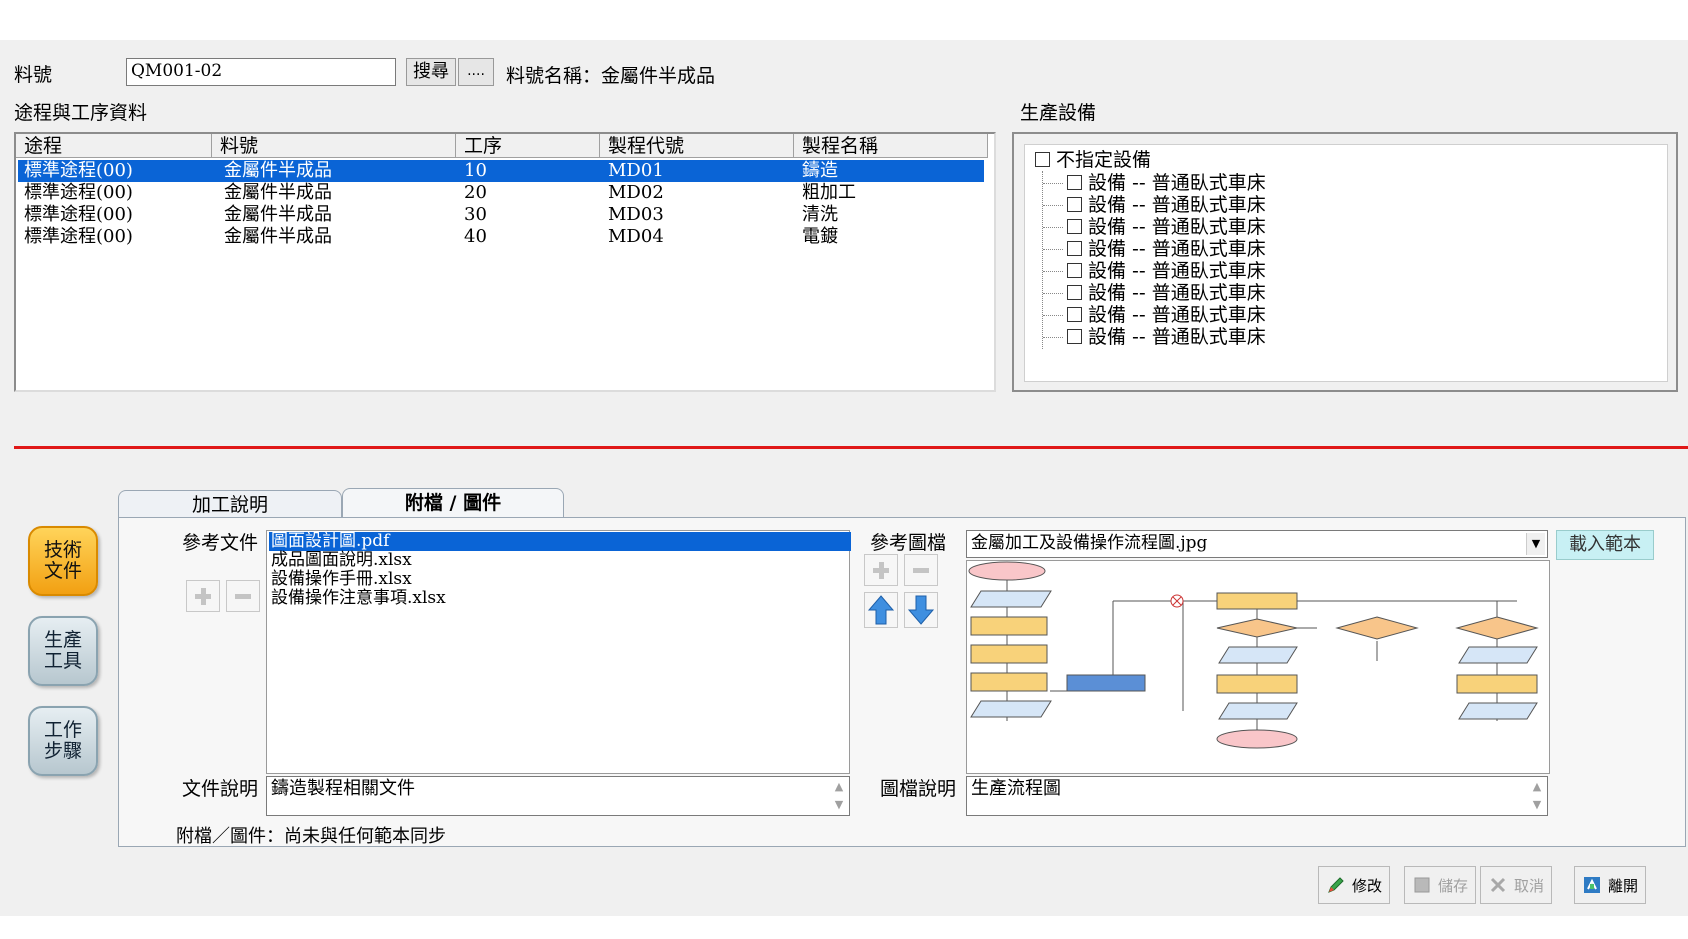  I want to click on tech-docs-button: 技術 文件, so click(63, 561).